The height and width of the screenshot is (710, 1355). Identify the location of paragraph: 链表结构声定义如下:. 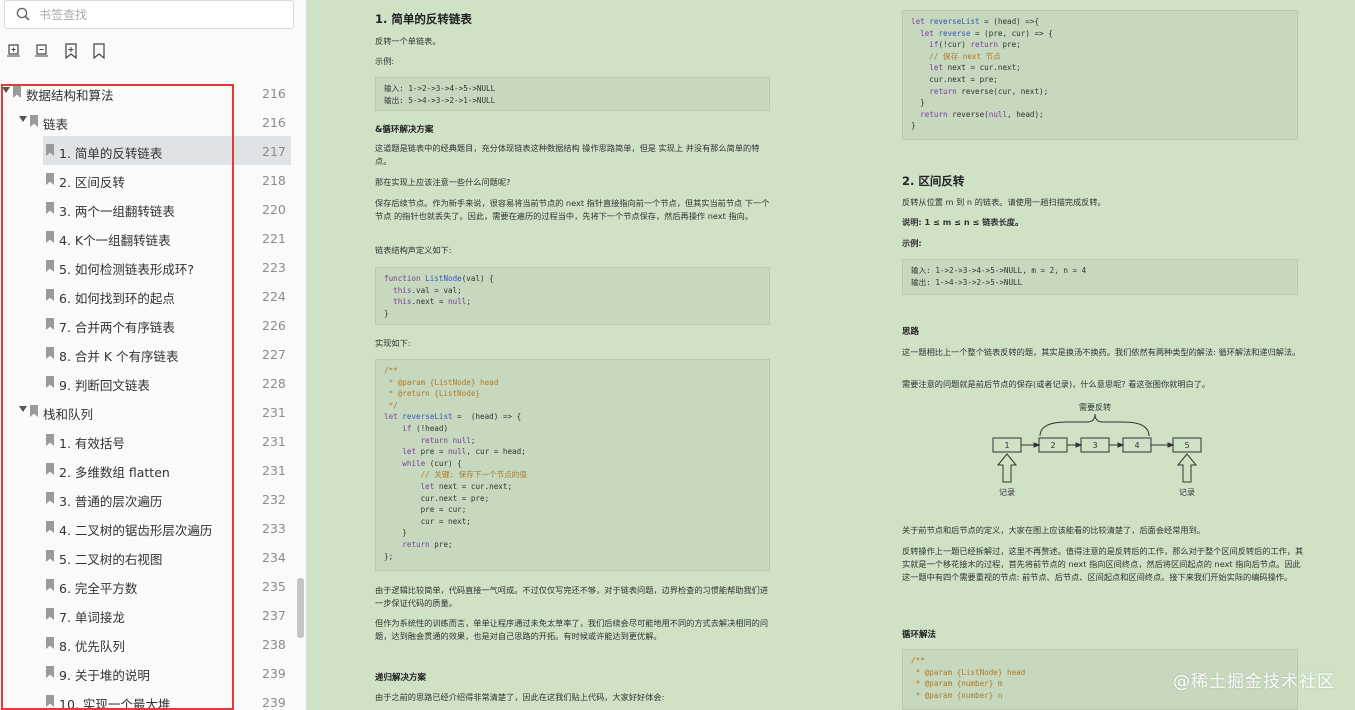
(413, 250).